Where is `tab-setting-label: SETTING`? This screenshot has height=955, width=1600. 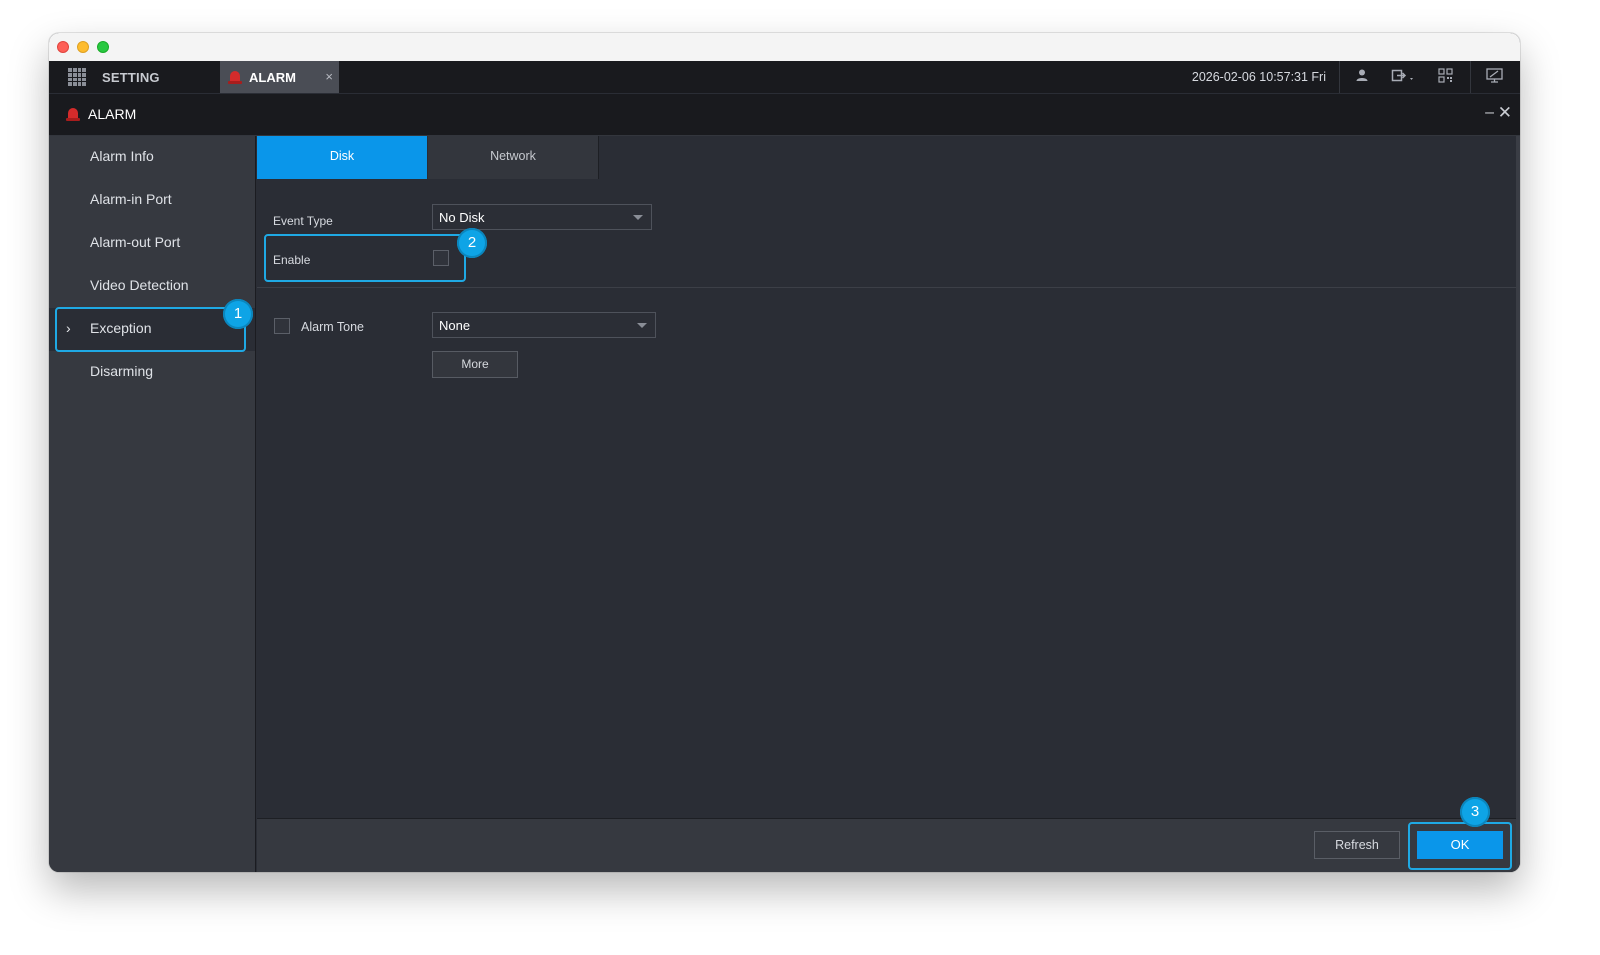 tab-setting-label: SETTING is located at coordinates (131, 77).